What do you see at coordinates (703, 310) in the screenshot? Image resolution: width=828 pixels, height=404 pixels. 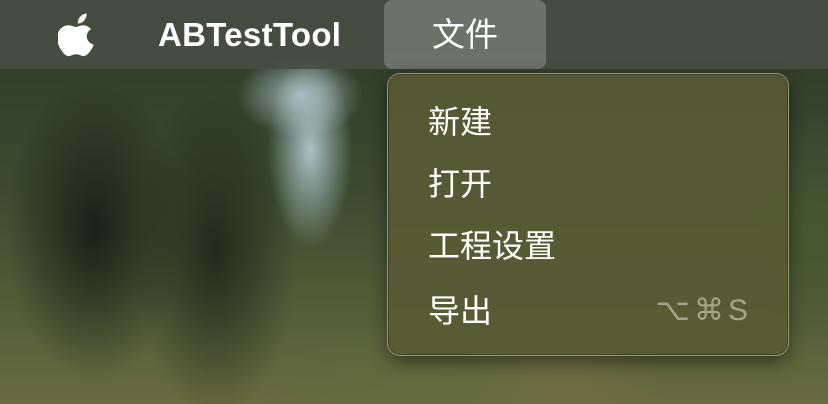 I see `export-shortcut-label: ⌥⌘S` at bounding box center [703, 310].